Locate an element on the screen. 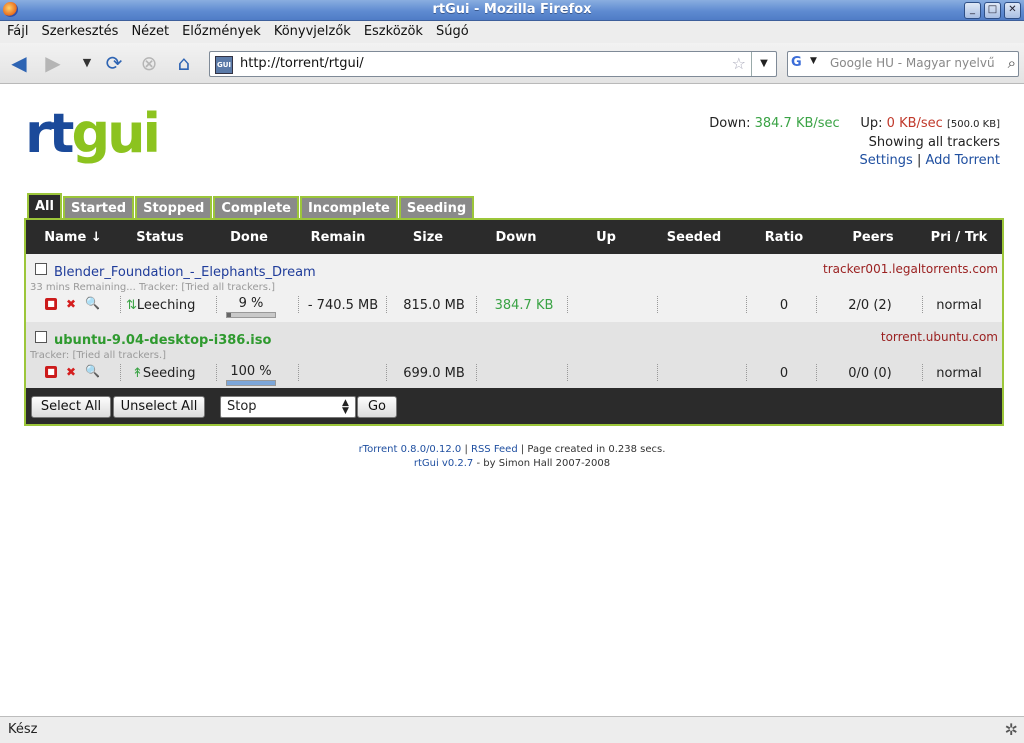  history-dropdown-icon: ▼ is located at coordinates (87, 63).